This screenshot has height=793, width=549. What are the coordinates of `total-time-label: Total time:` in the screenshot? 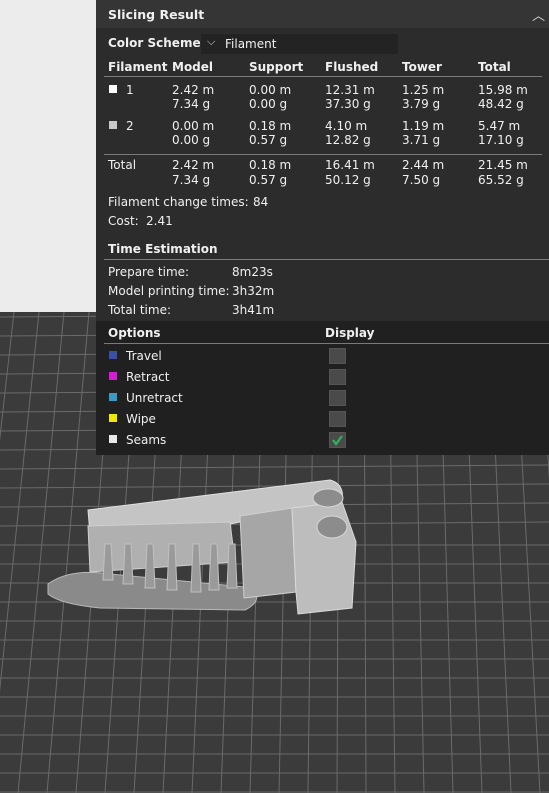 It's located at (139, 310).